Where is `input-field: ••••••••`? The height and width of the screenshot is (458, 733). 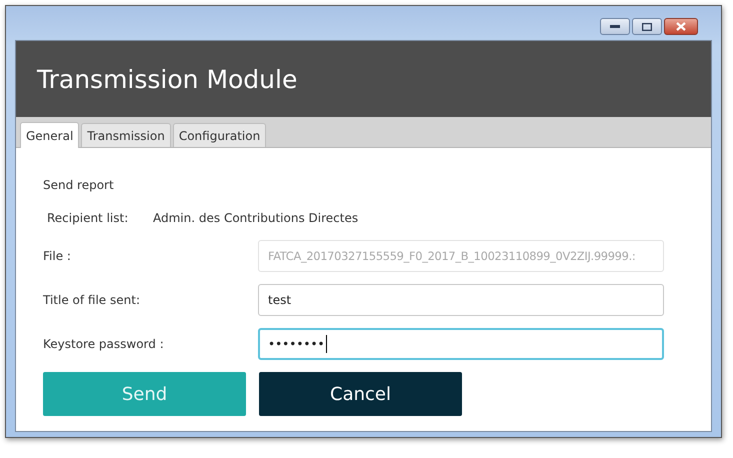 input-field: •••••••• is located at coordinates (461, 344).